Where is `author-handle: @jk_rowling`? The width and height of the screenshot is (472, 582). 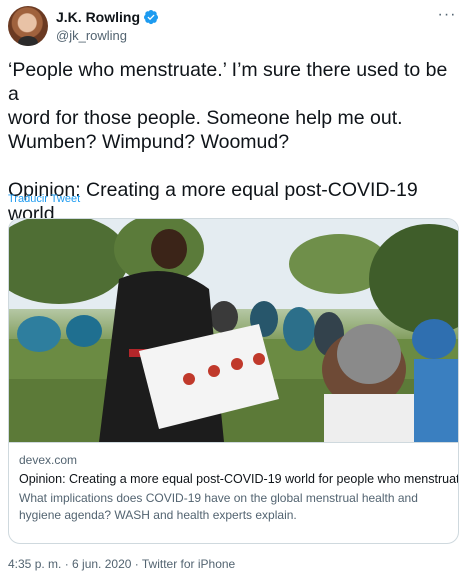 author-handle: @jk_rowling is located at coordinates (91, 35).